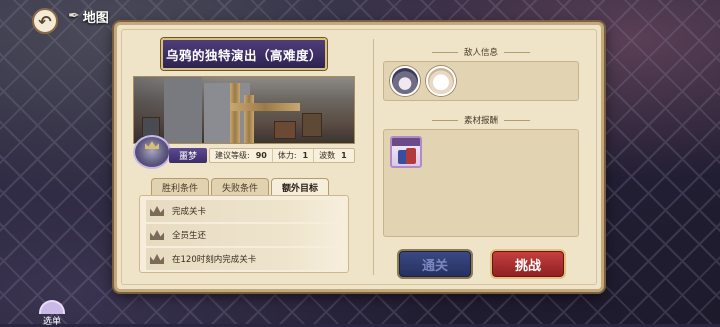 The width and height of the screenshot is (720, 327). I want to click on reward-item-tag, so click(406, 142).